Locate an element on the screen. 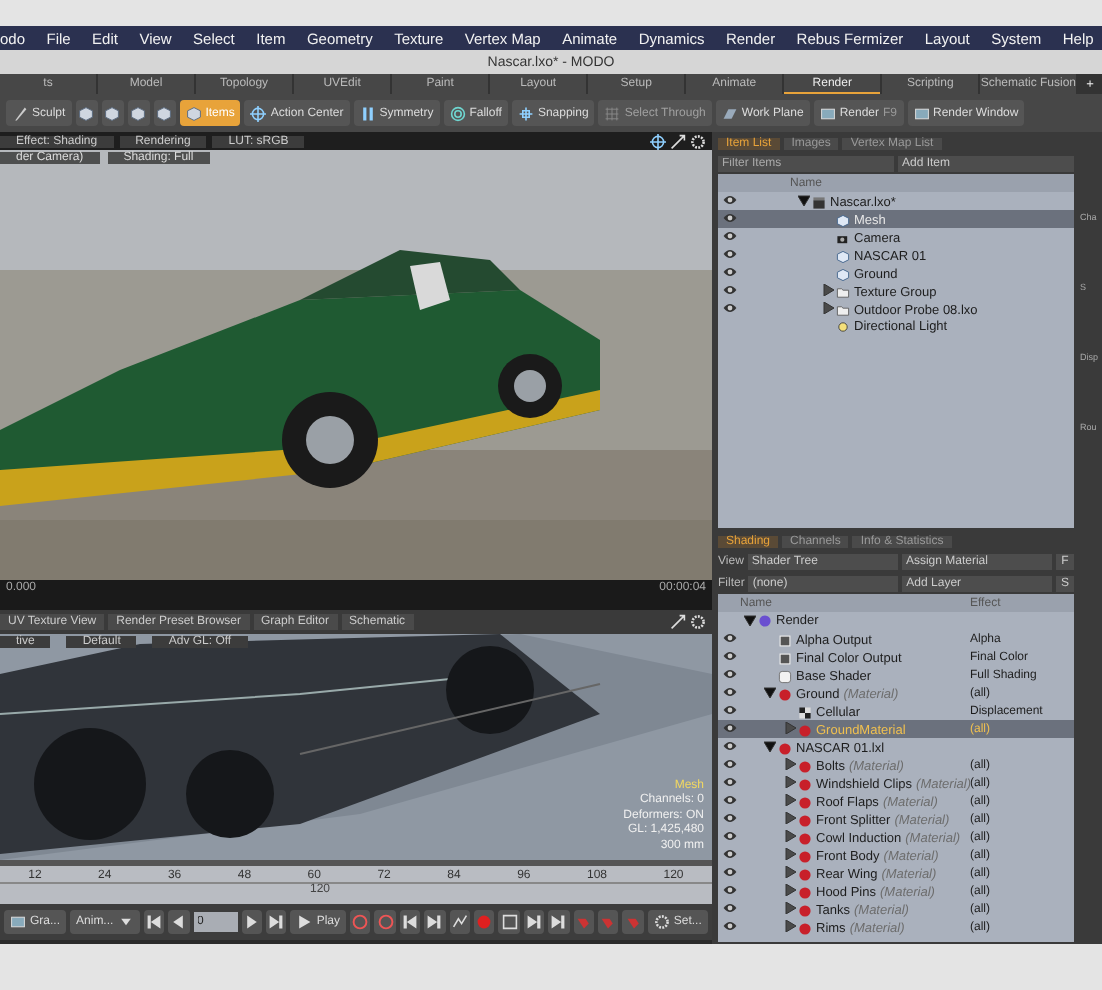  step-forward-icon is located at coordinates (251, 922).